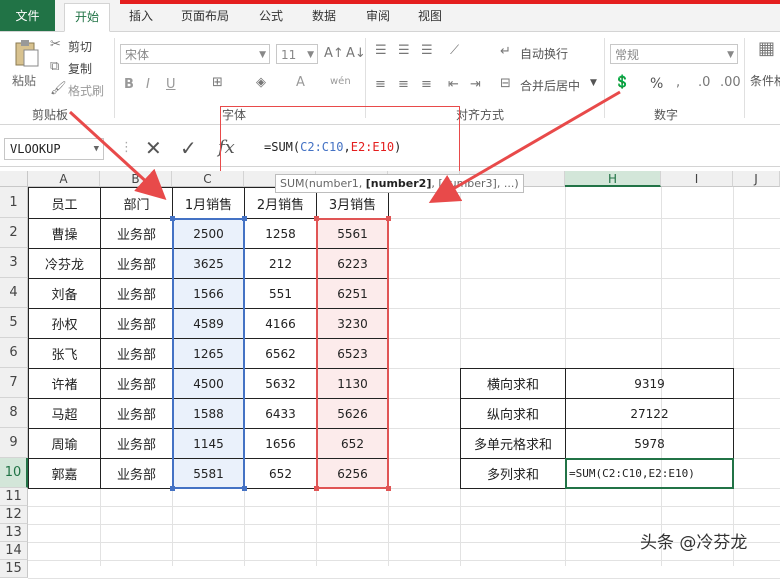  I want to click on arrow-to-column-e, so click(524, 147).